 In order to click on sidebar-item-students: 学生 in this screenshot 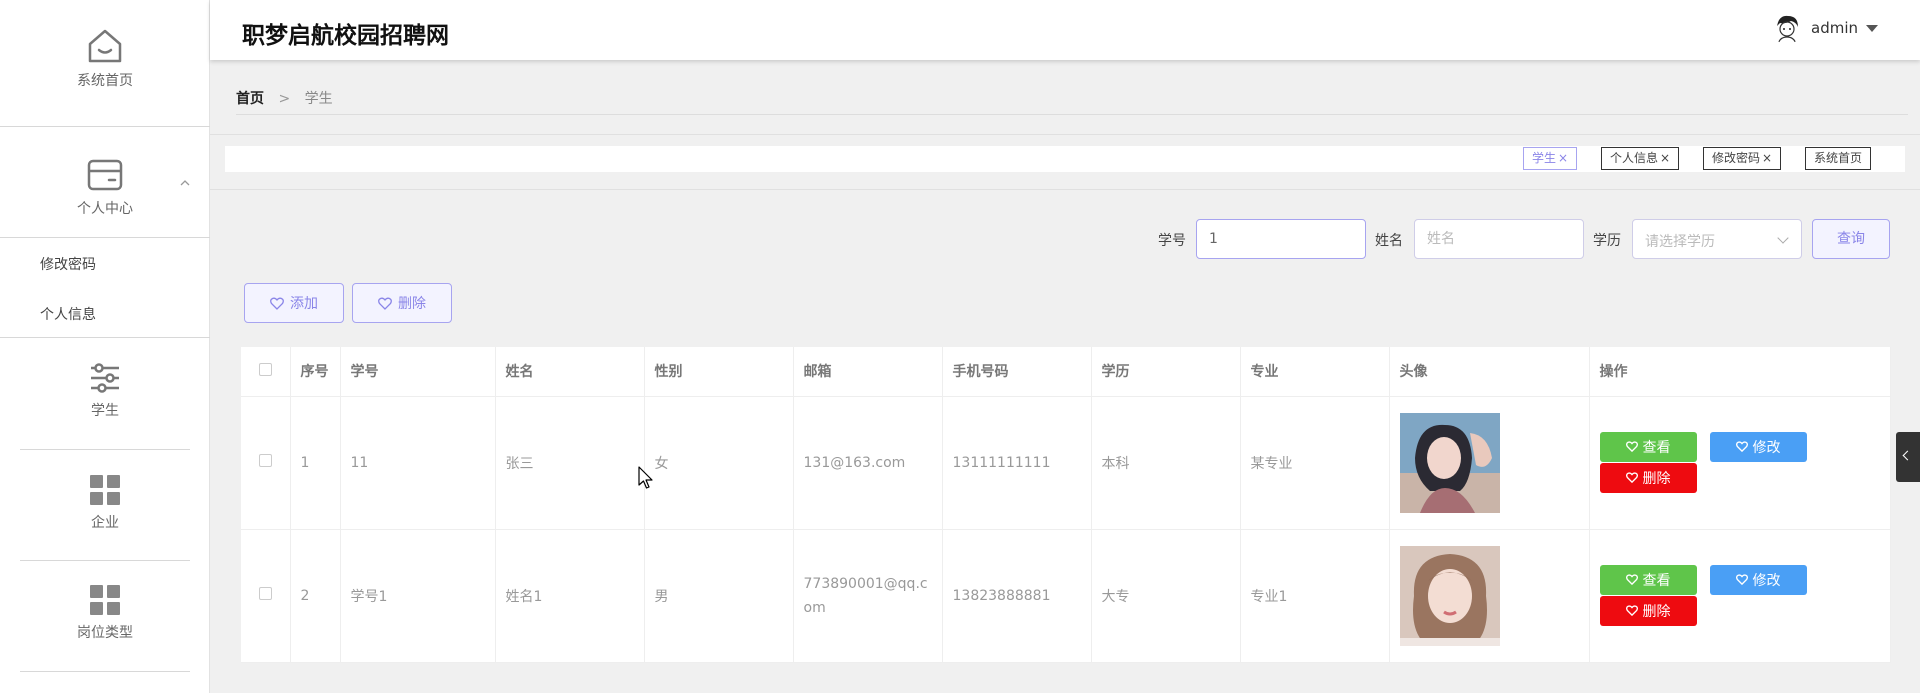, I will do `click(105, 391)`.